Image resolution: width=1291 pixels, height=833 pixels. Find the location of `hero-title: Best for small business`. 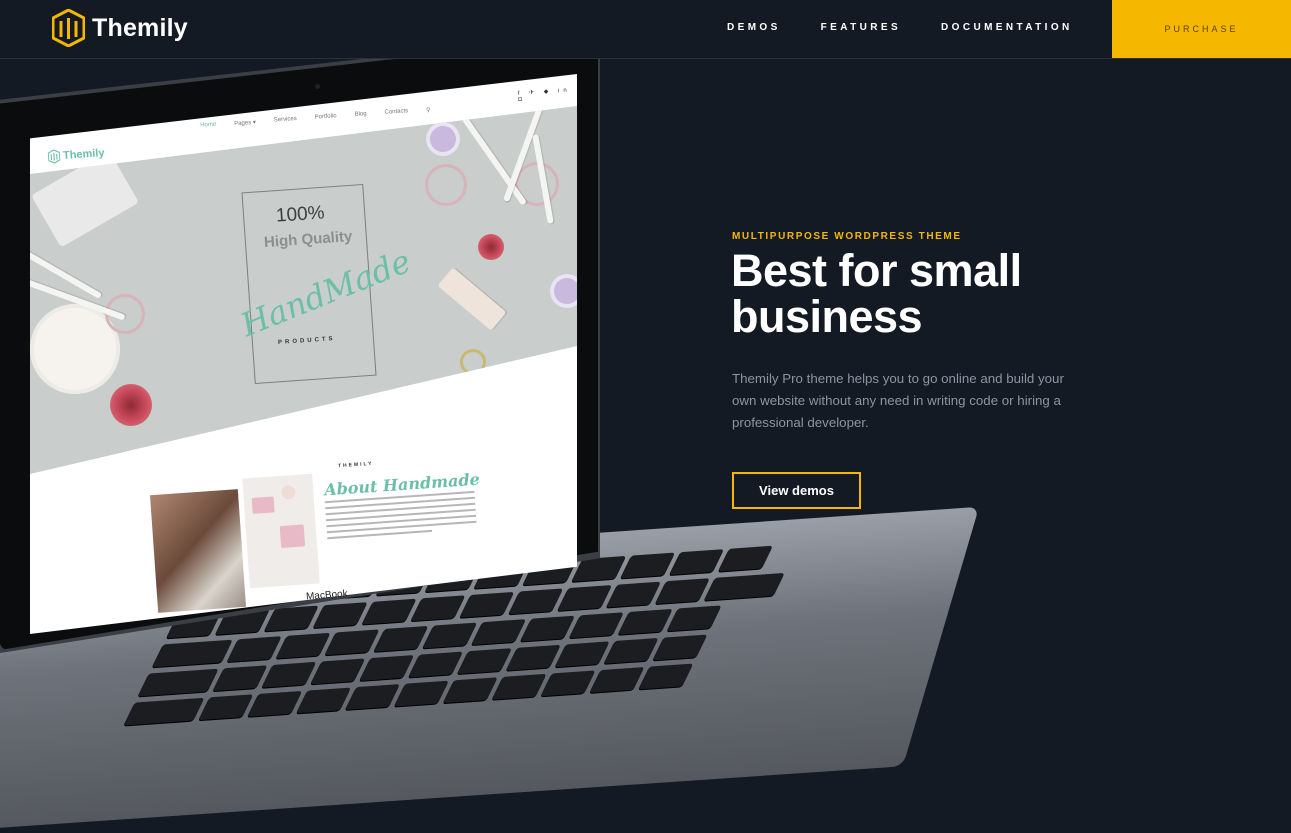

hero-title: Best for small business is located at coordinates (876, 293).